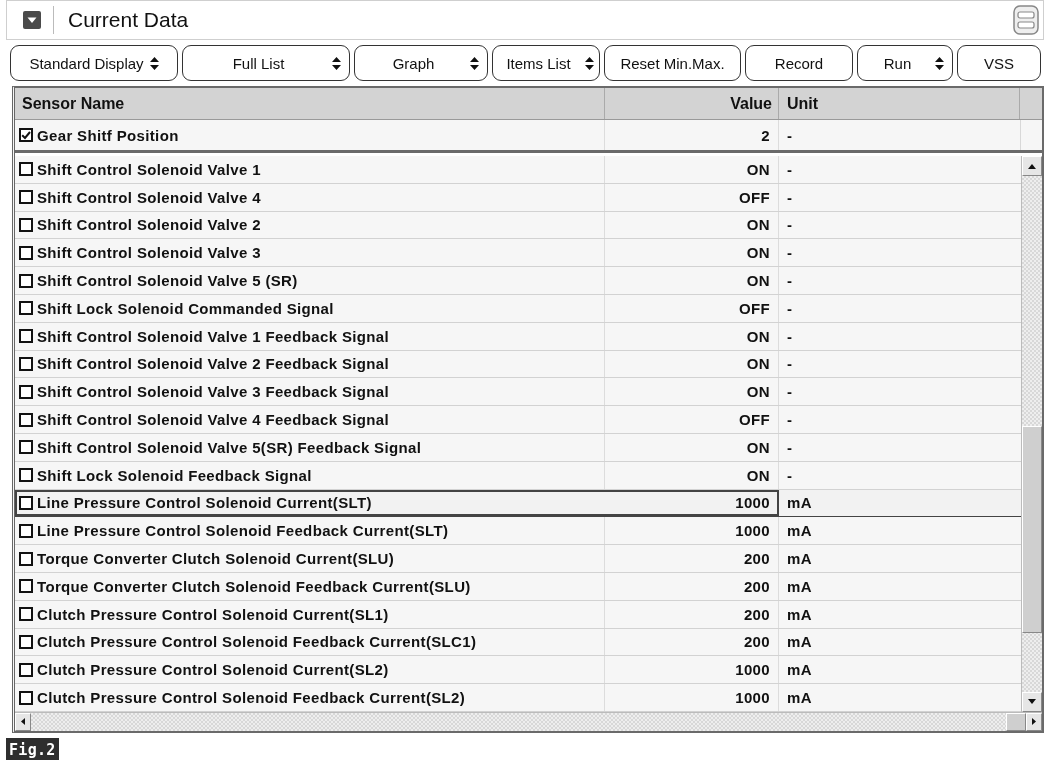 The width and height of the screenshot is (1050, 760). What do you see at coordinates (213, 392) in the screenshot?
I see `sensor-name: Shift Control Solenoid Valve 3 Feedback Signal` at bounding box center [213, 392].